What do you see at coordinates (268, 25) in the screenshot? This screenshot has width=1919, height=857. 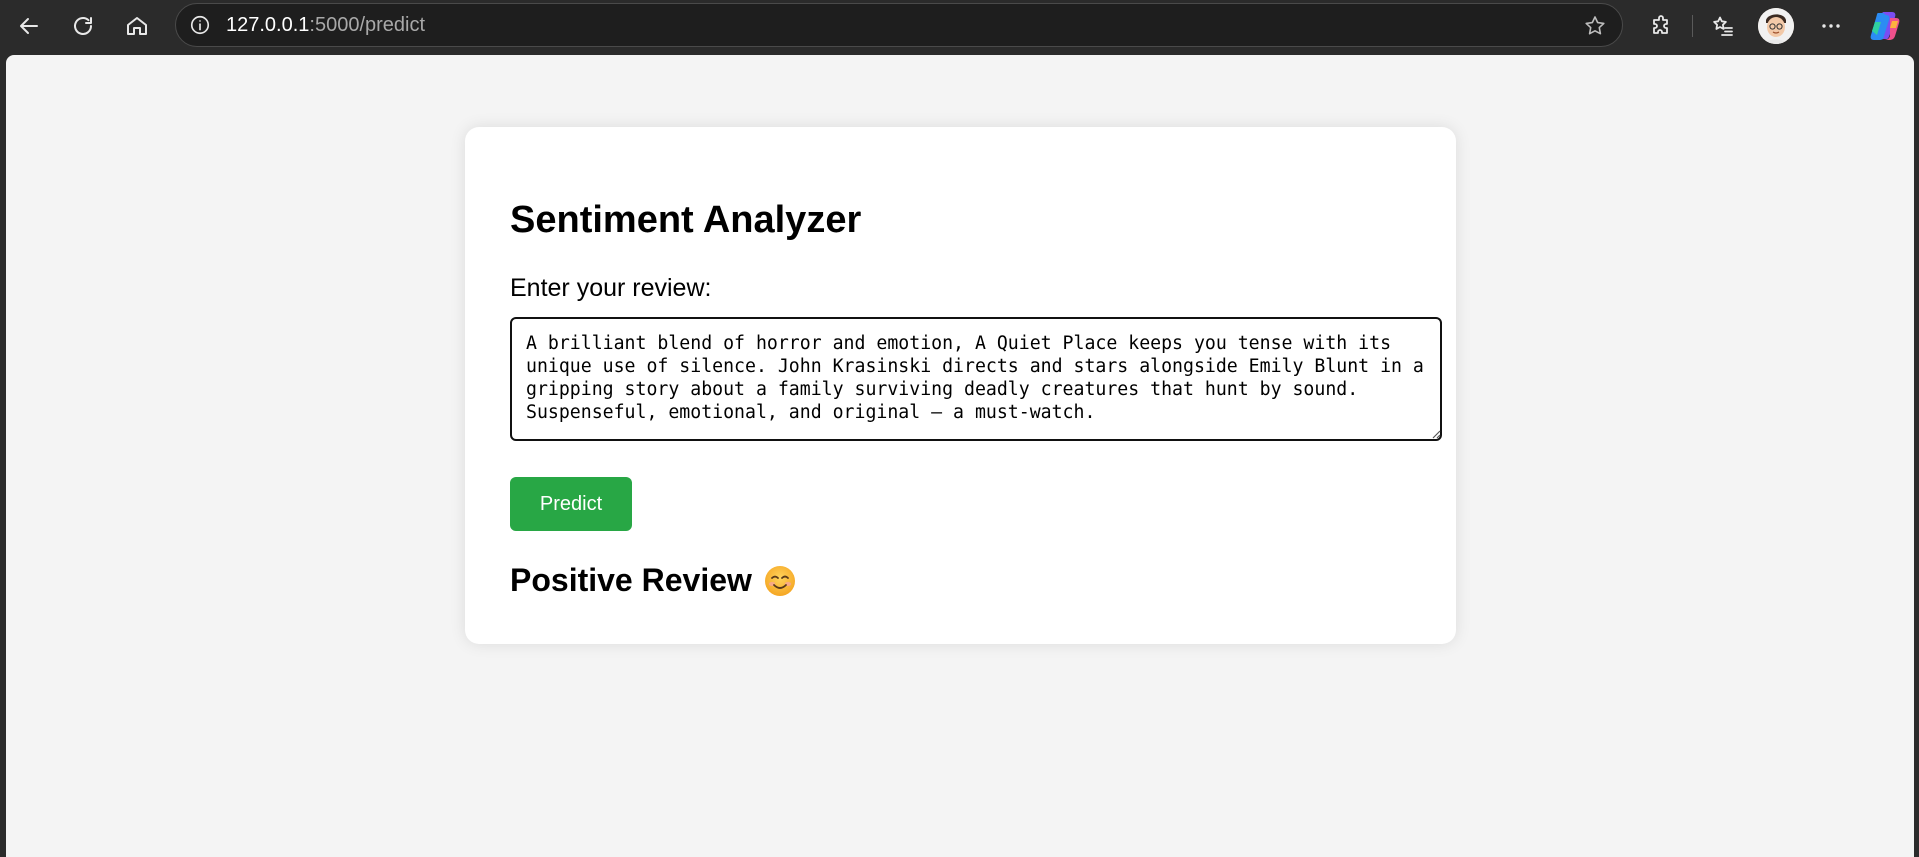 I see `url-host: 127.0.0.1` at bounding box center [268, 25].